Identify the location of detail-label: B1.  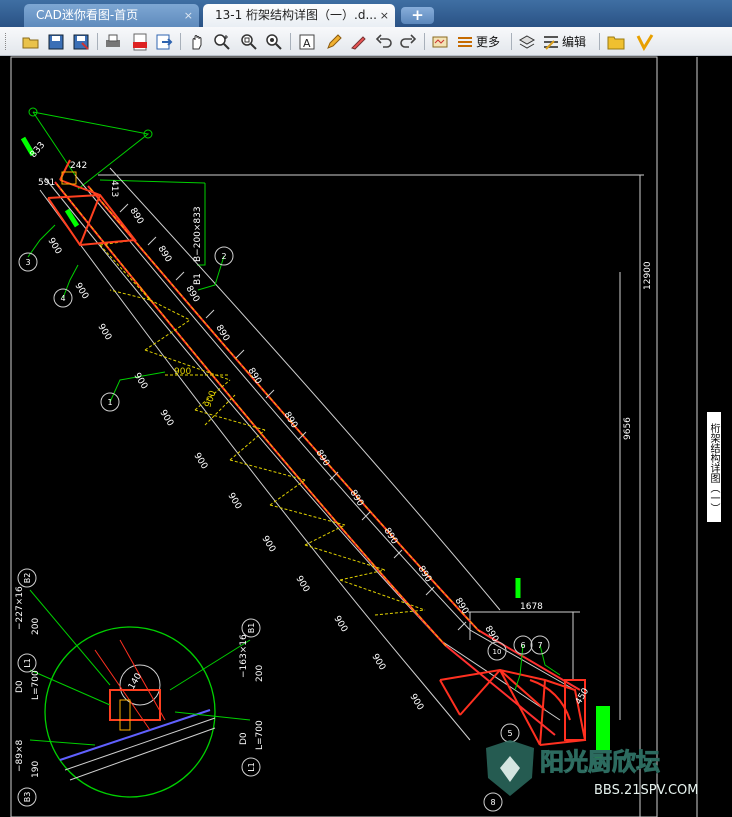
(251, 628).